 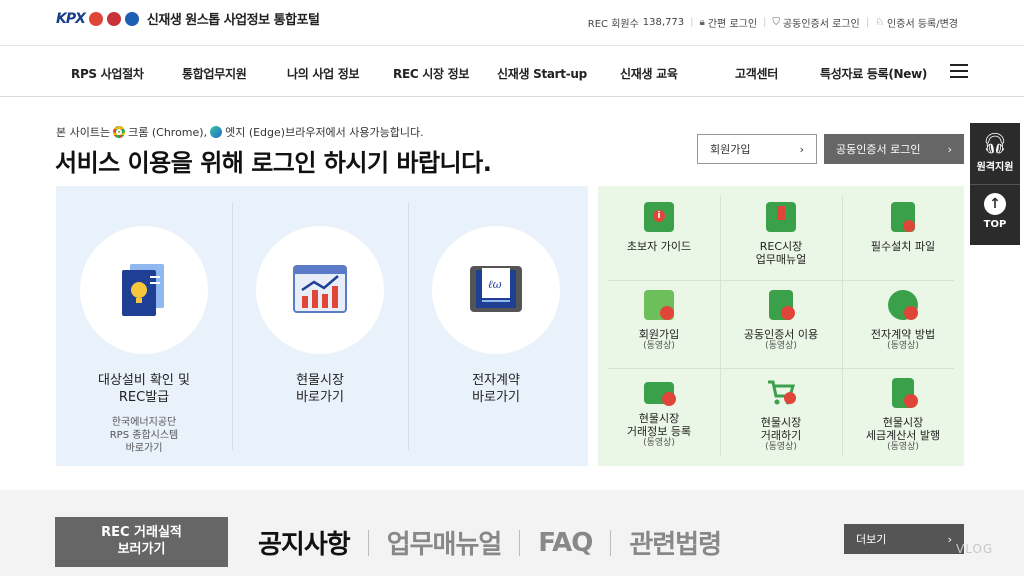 I want to click on remote-support-button: 🎧︎ 원격지원, so click(x=995, y=154).